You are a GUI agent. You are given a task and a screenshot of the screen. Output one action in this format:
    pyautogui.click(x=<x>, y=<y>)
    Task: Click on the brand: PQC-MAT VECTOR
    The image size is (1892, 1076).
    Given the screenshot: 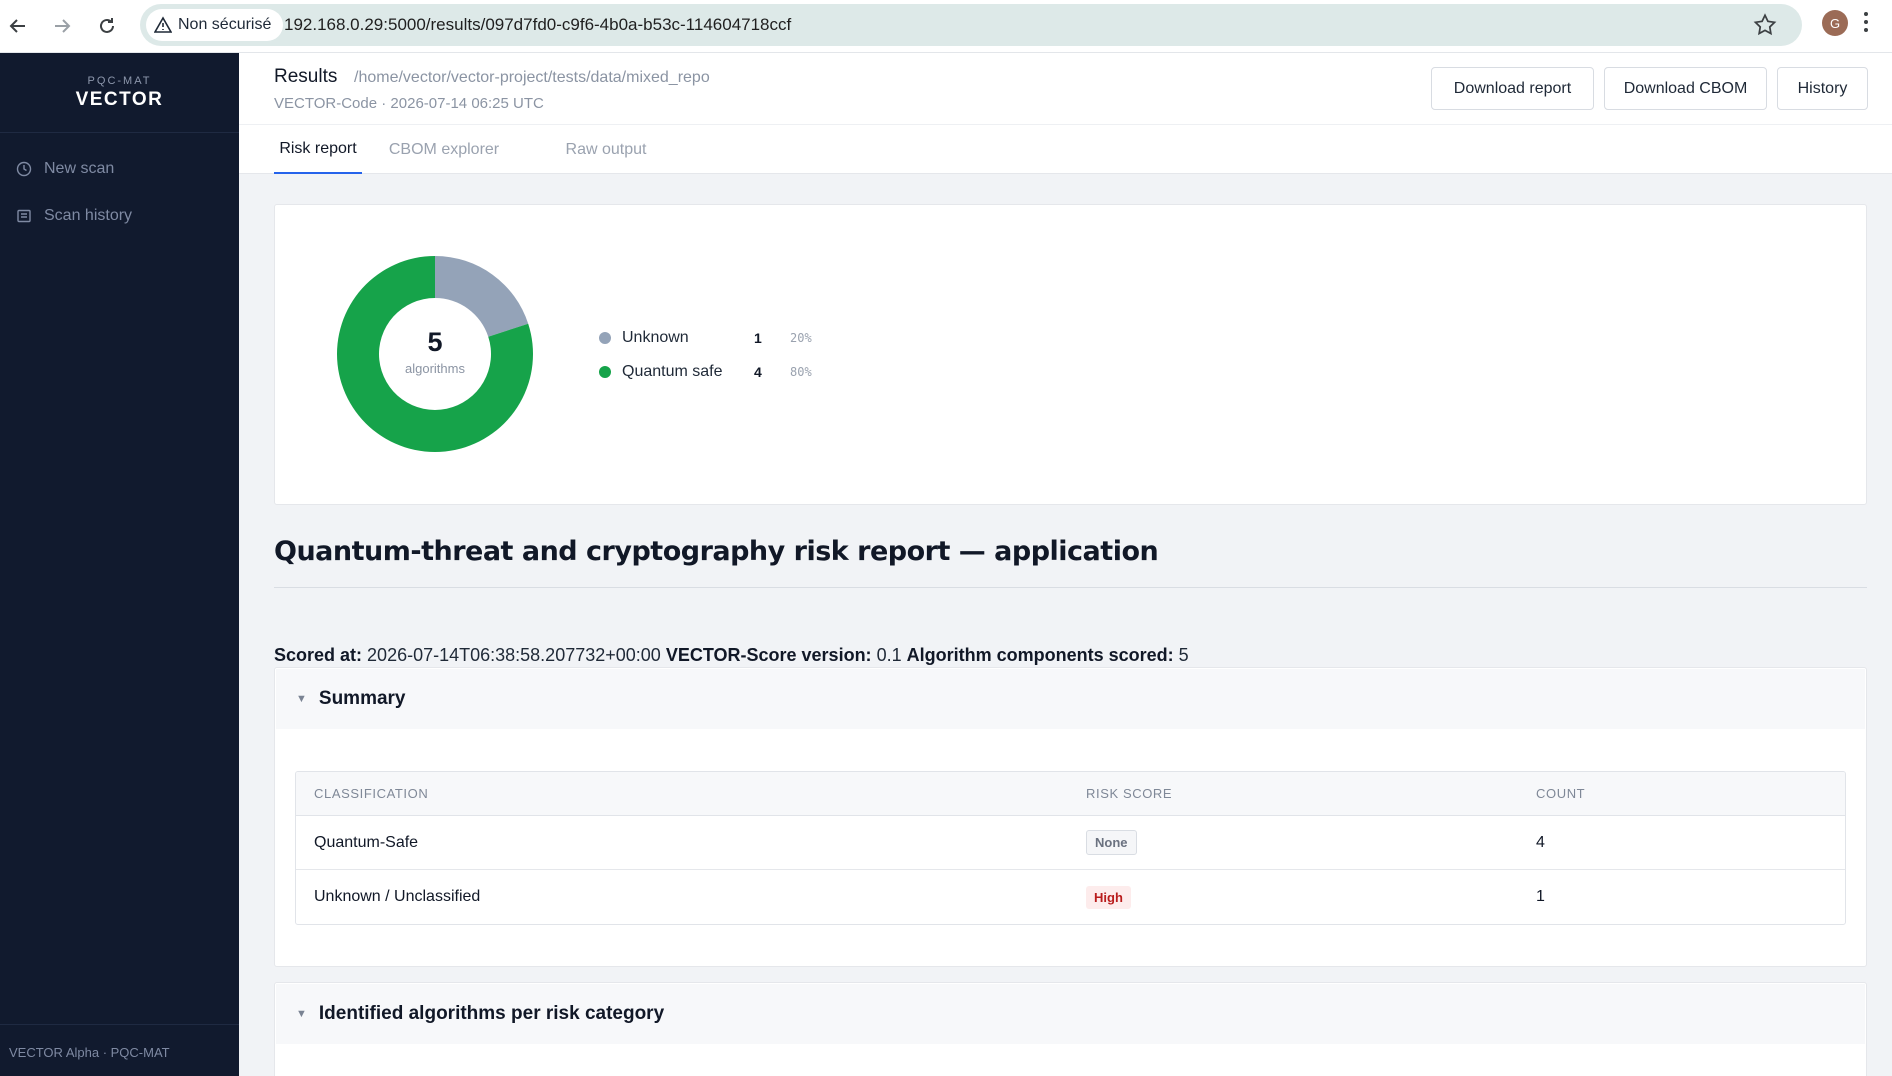 What is the action you would take?
    pyautogui.click(x=119, y=93)
    